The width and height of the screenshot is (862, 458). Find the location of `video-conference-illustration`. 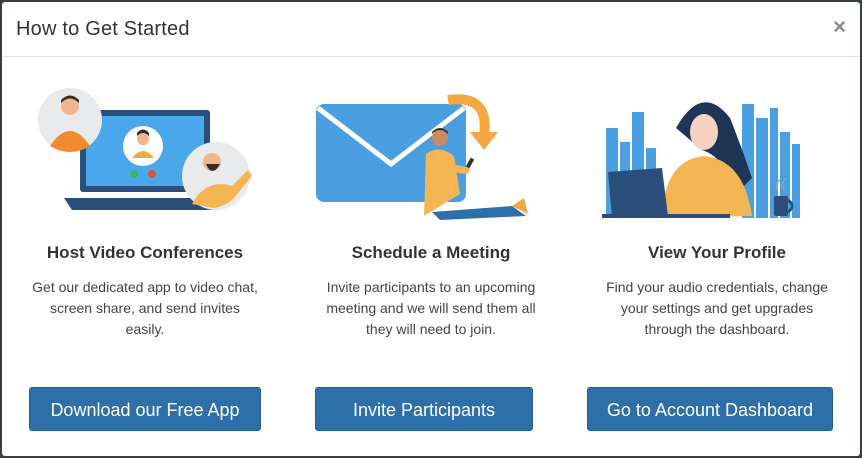

video-conference-illustration is located at coordinates (145, 149).